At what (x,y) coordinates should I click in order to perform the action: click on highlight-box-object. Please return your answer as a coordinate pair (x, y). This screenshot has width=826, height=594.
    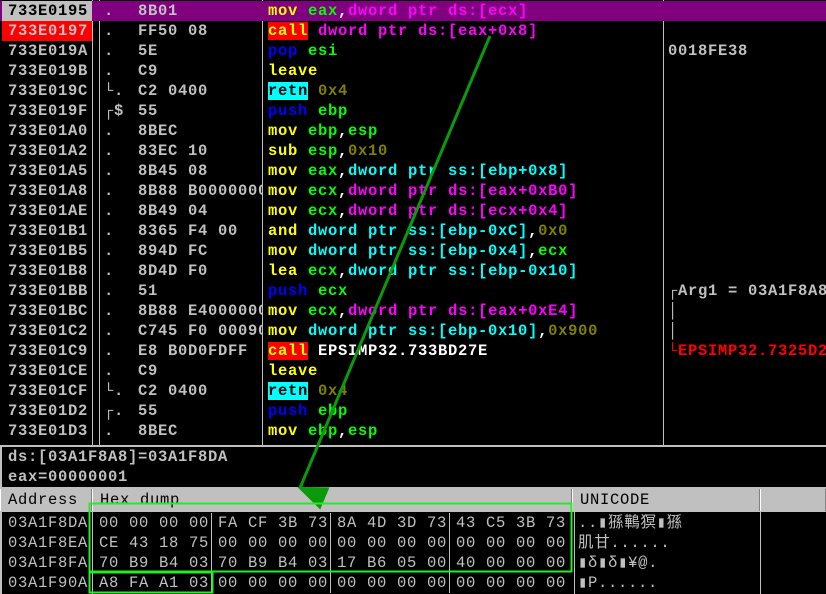
    Looking at the image, I should click on (330, 537).